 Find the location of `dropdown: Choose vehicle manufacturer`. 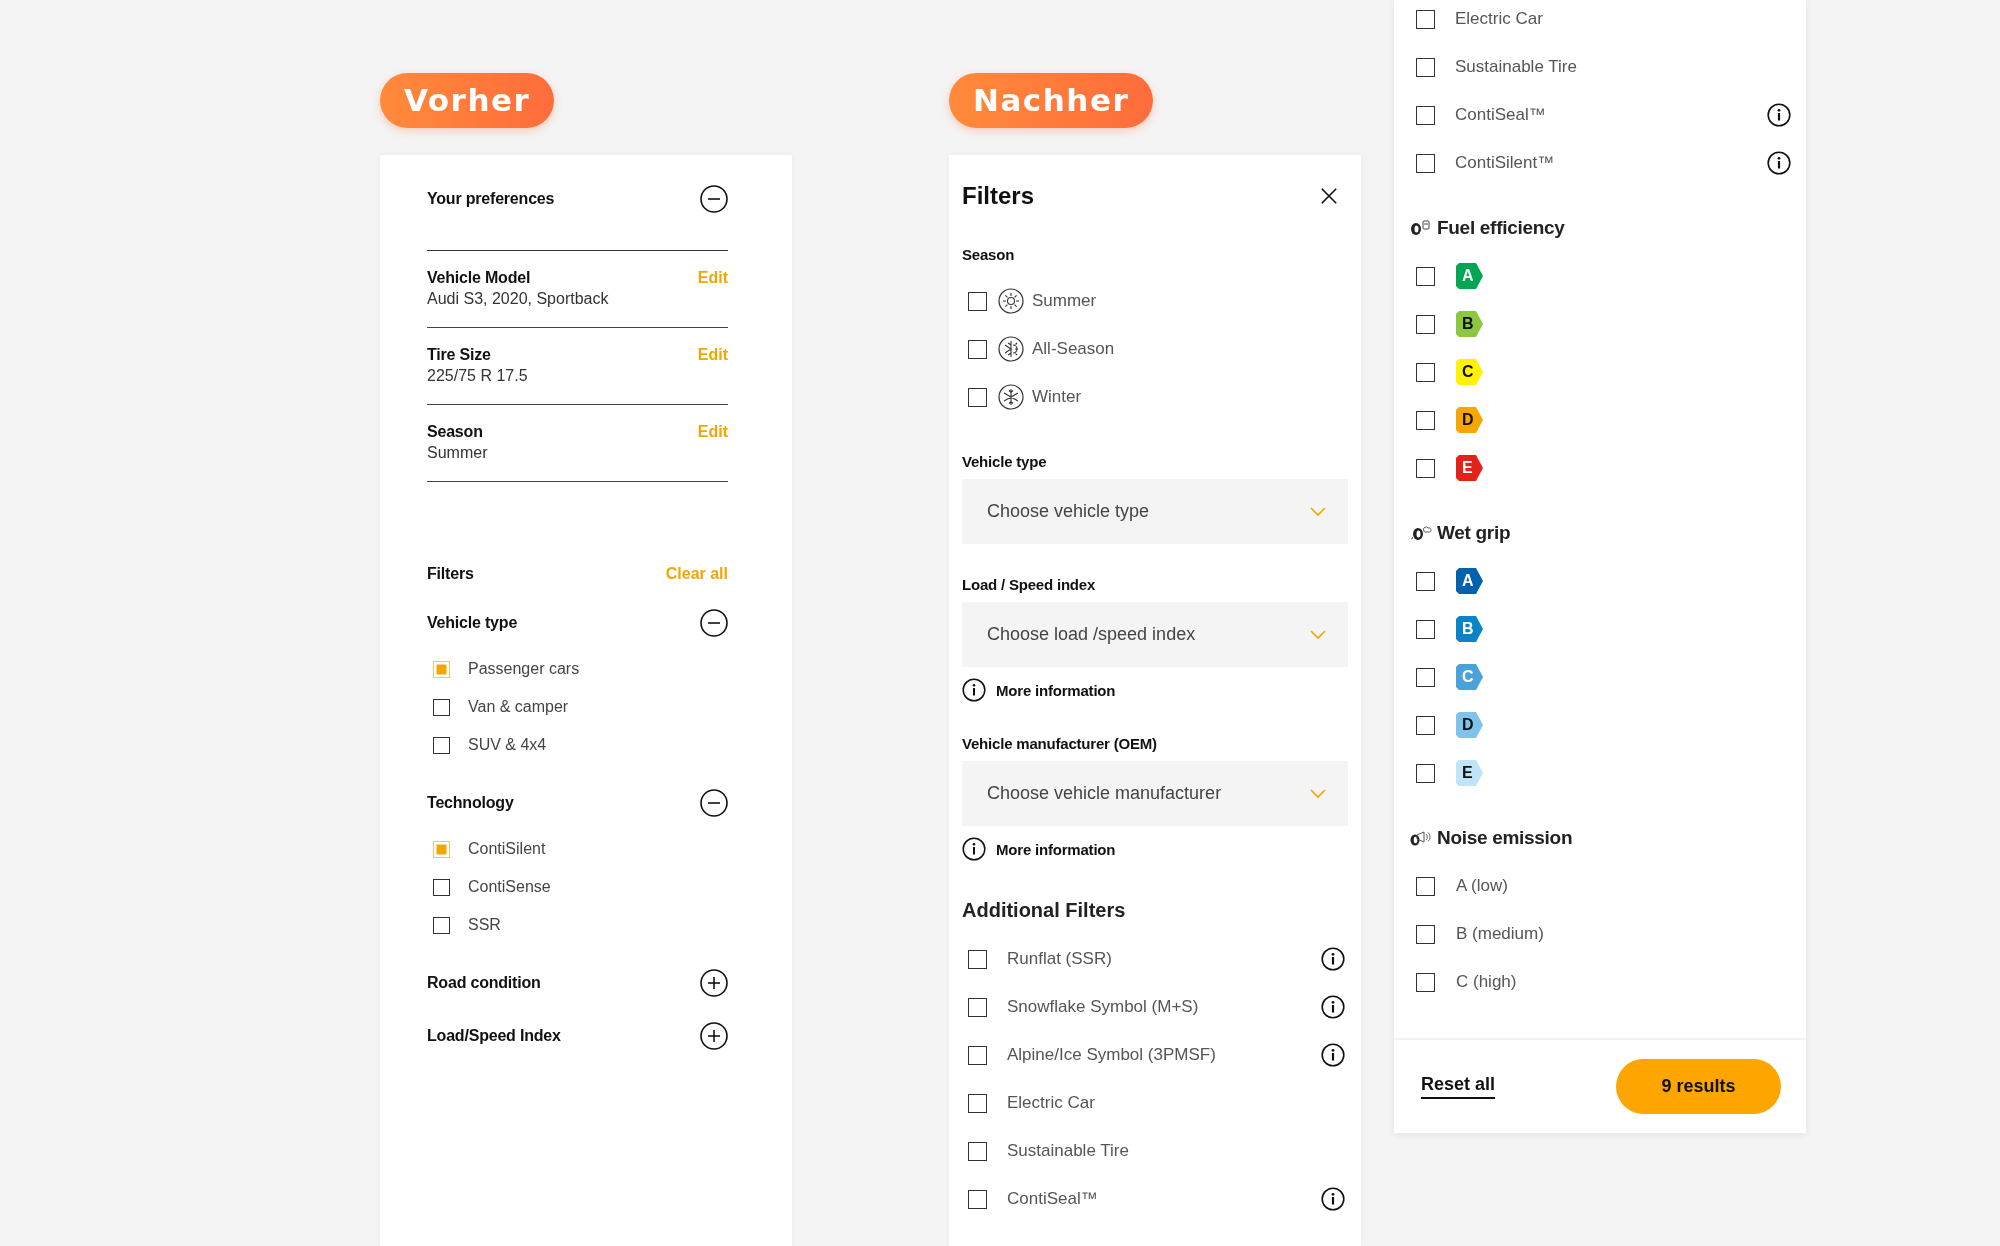

dropdown: Choose vehicle manufacturer is located at coordinates (1155, 793).